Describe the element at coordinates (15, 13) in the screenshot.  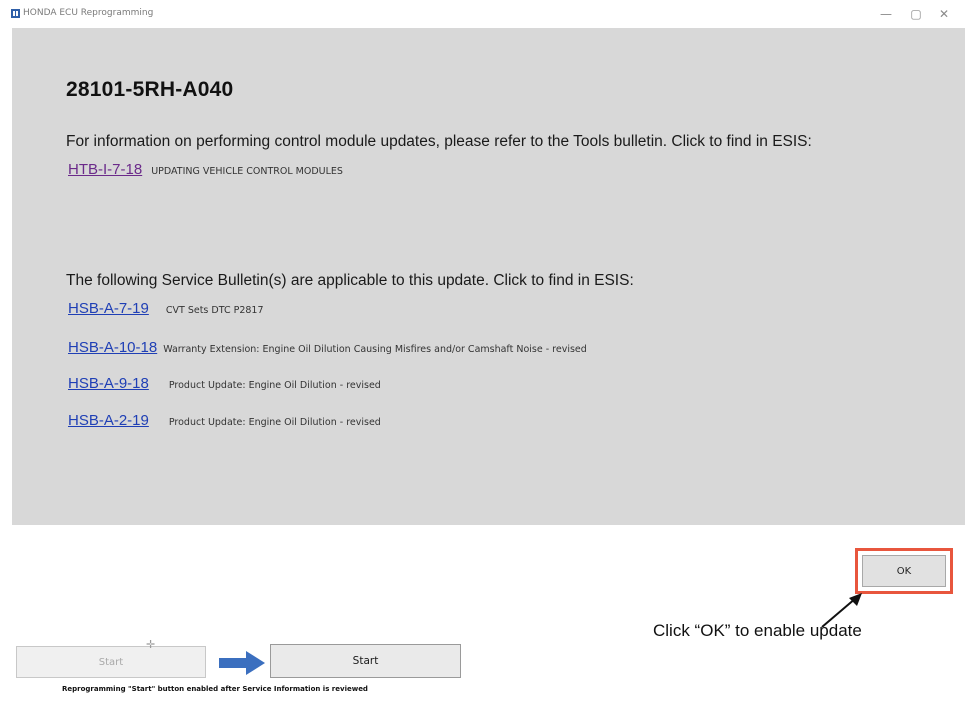
I see `app-logo-icon` at that location.